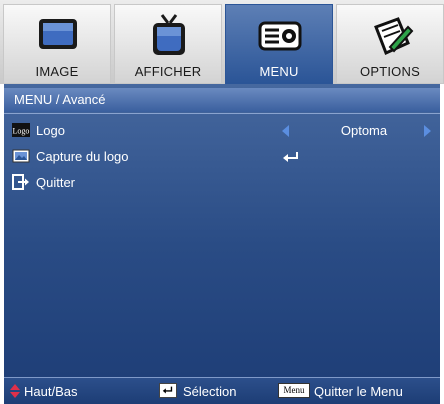 The image size is (444, 404). What do you see at coordinates (222, 157) in the screenshot?
I see `menu-item-capture-logo: Capture du logo` at bounding box center [222, 157].